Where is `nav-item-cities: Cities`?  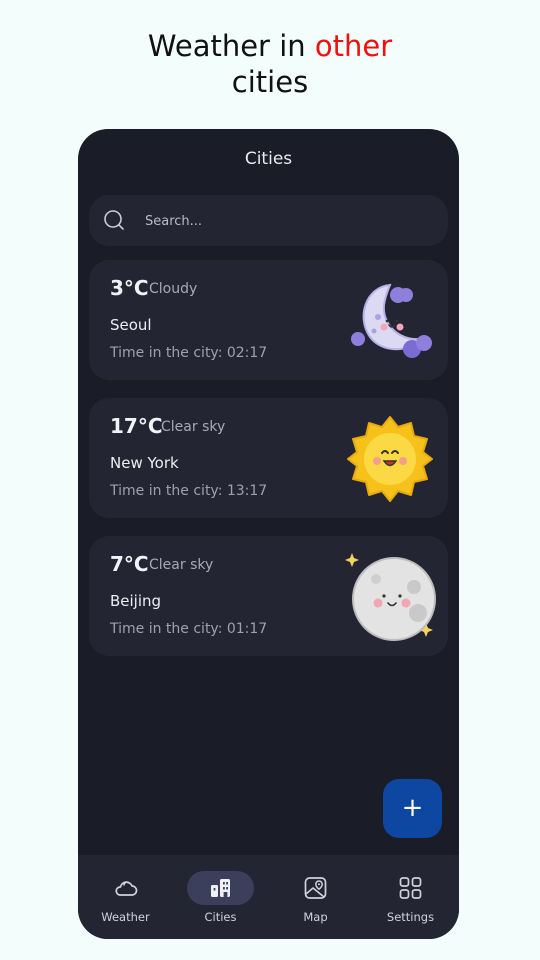 nav-item-cities: Cities is located at coordinates (220, 897).